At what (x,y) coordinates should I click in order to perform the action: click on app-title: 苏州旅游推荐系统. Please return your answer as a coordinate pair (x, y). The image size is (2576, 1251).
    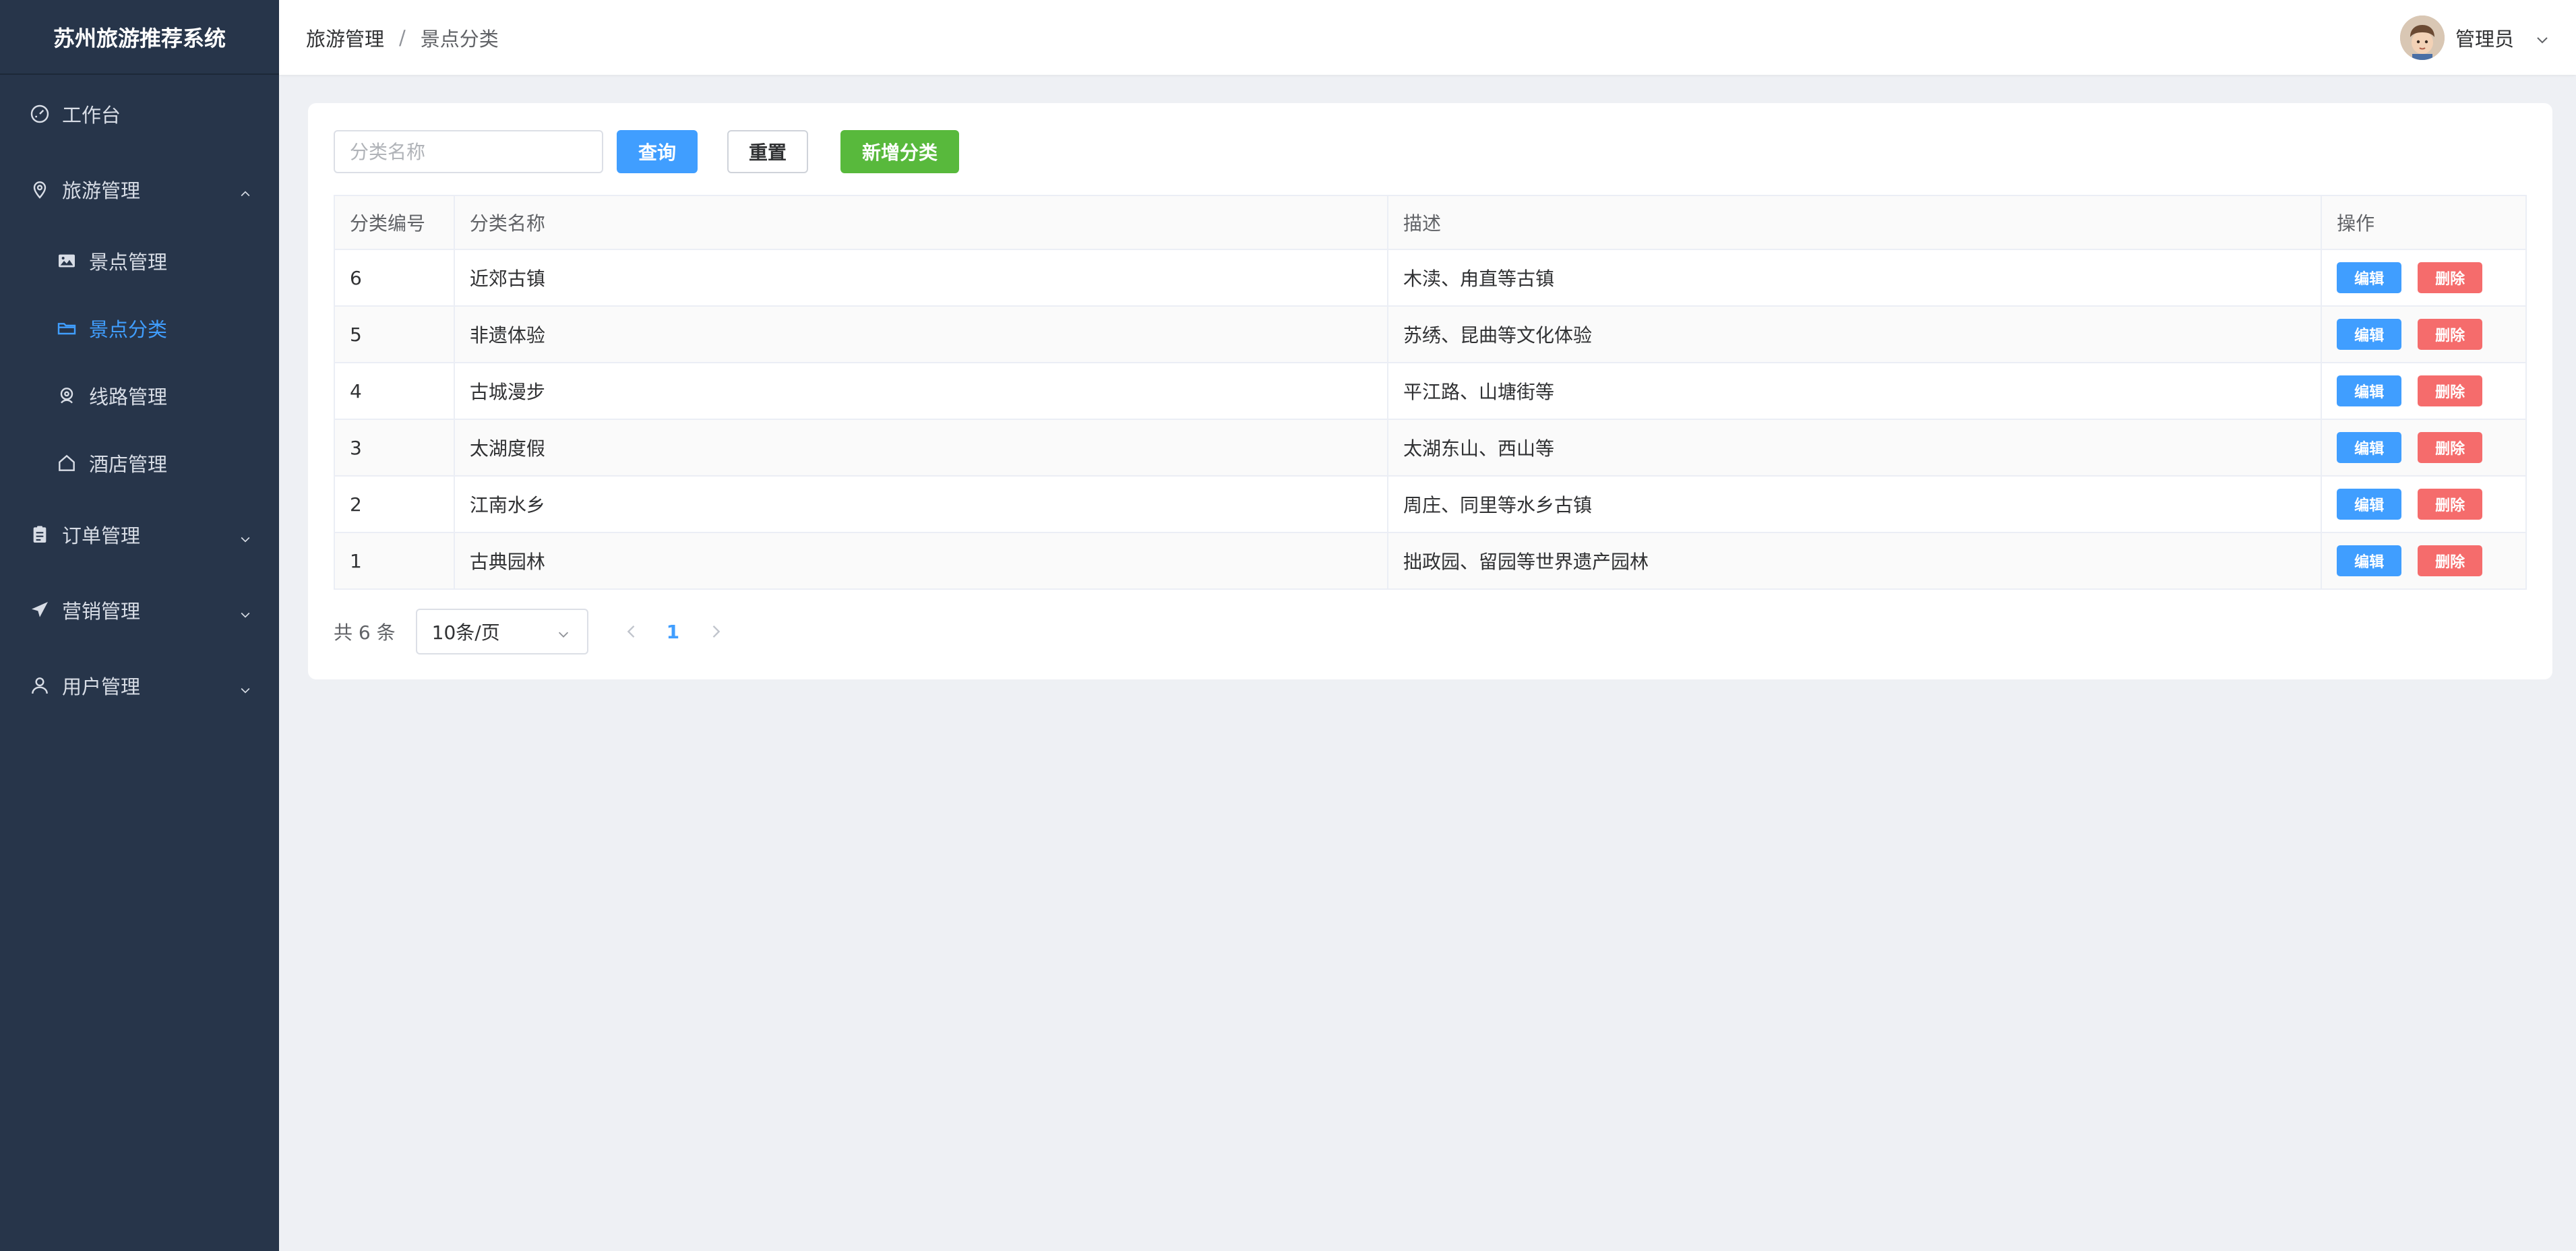
    Looking at the image, I should click on (139, 38).